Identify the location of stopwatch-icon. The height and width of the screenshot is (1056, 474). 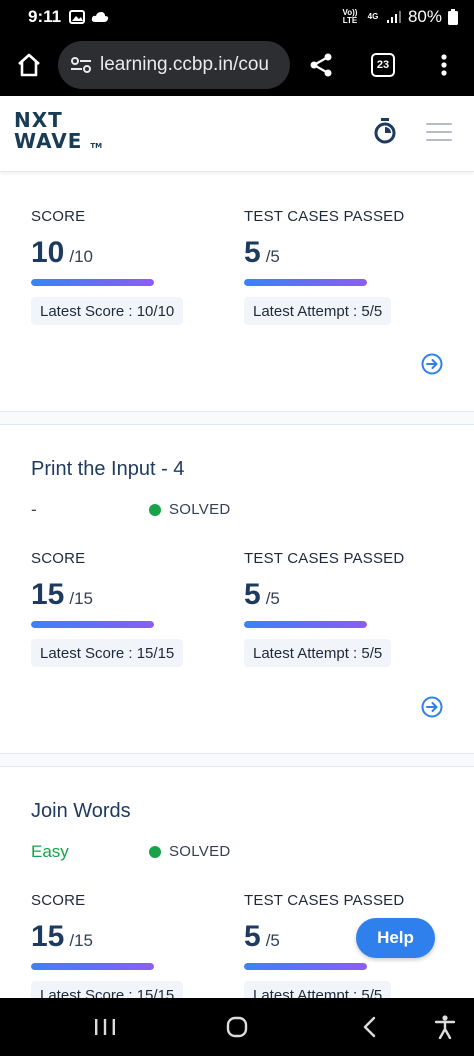
(385, 131).